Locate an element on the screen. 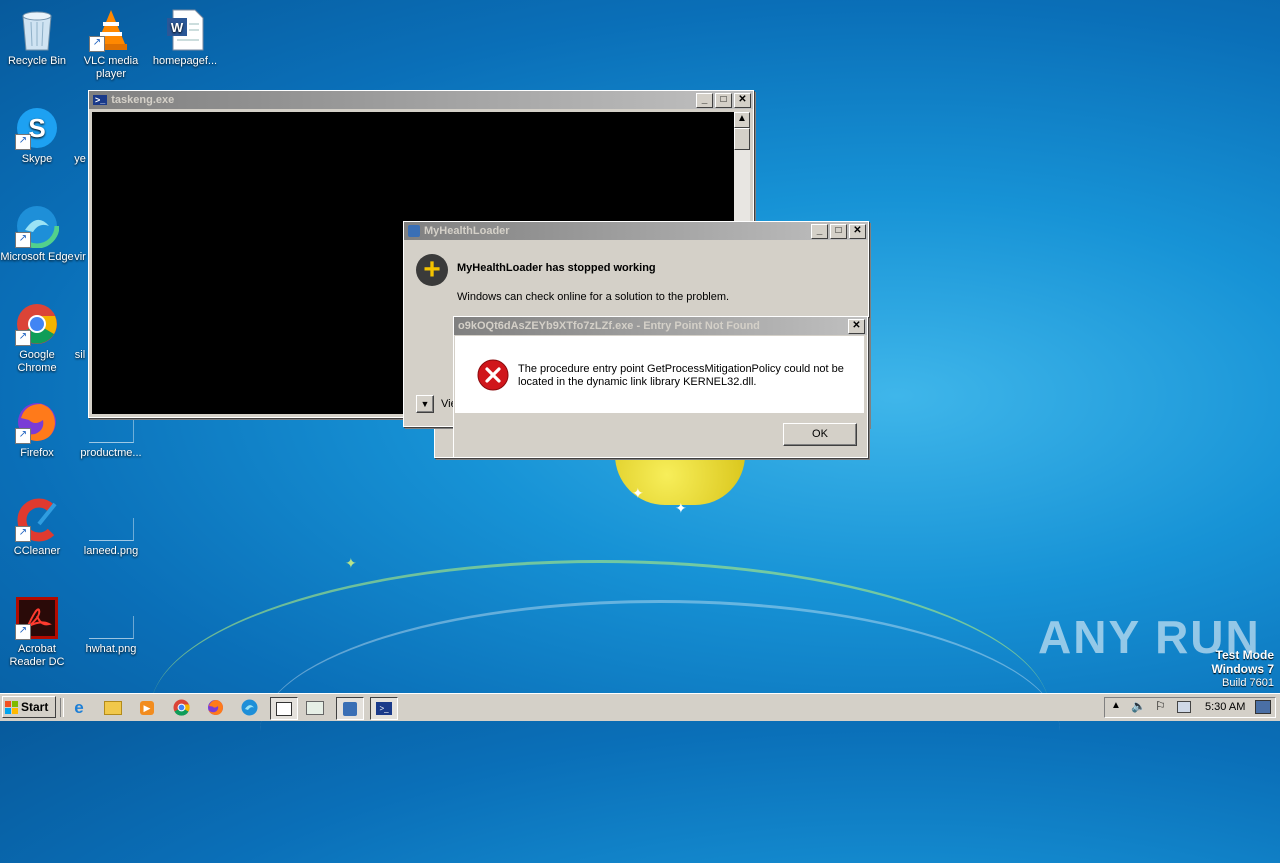  crash-dialog-titlebar: MyHealthLoader _ □ ✕ is located at coordinates (636, 231).